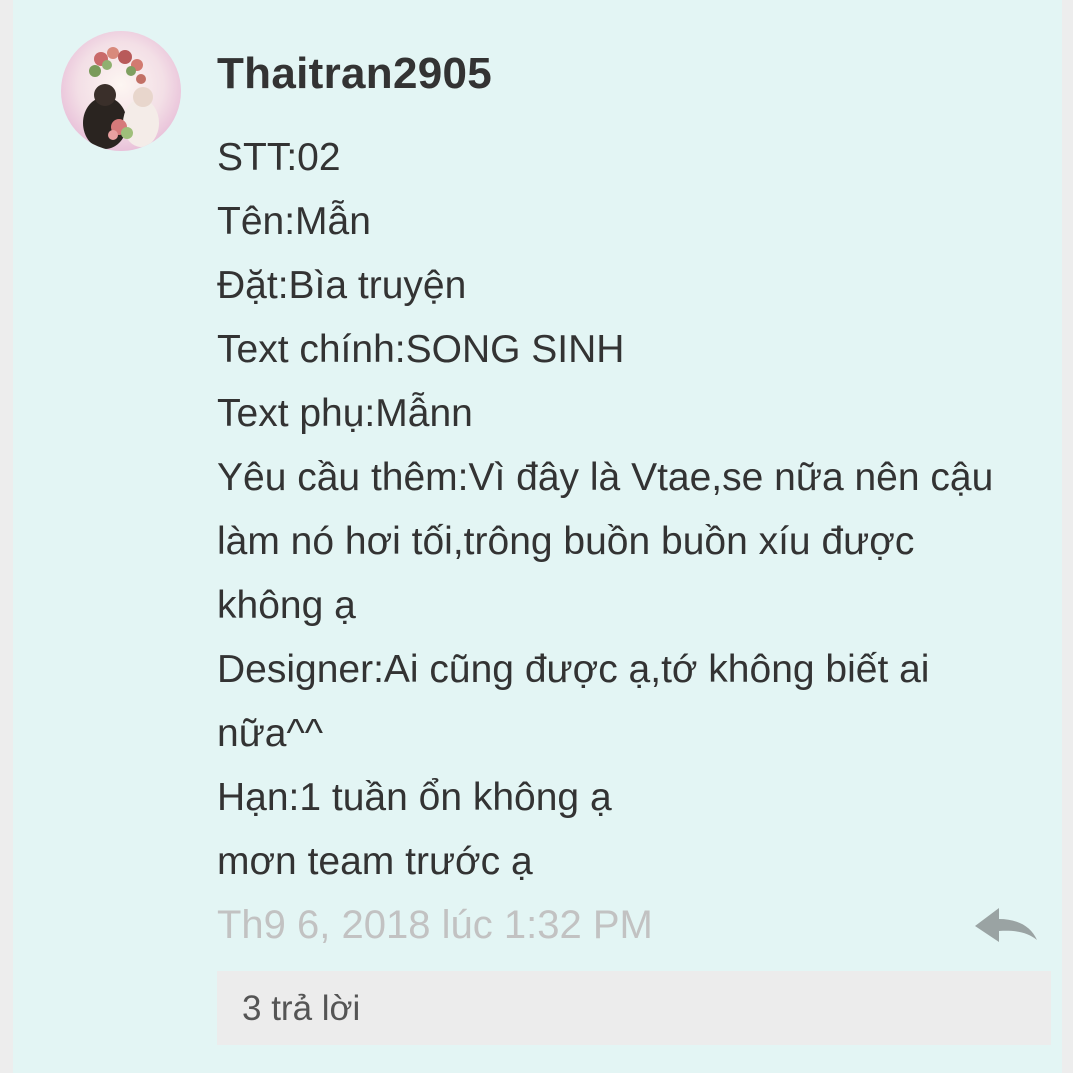 The width and height of the screenshot is (1073, 1073). I want to click on comment-line: STT:02, so click(279, 157).